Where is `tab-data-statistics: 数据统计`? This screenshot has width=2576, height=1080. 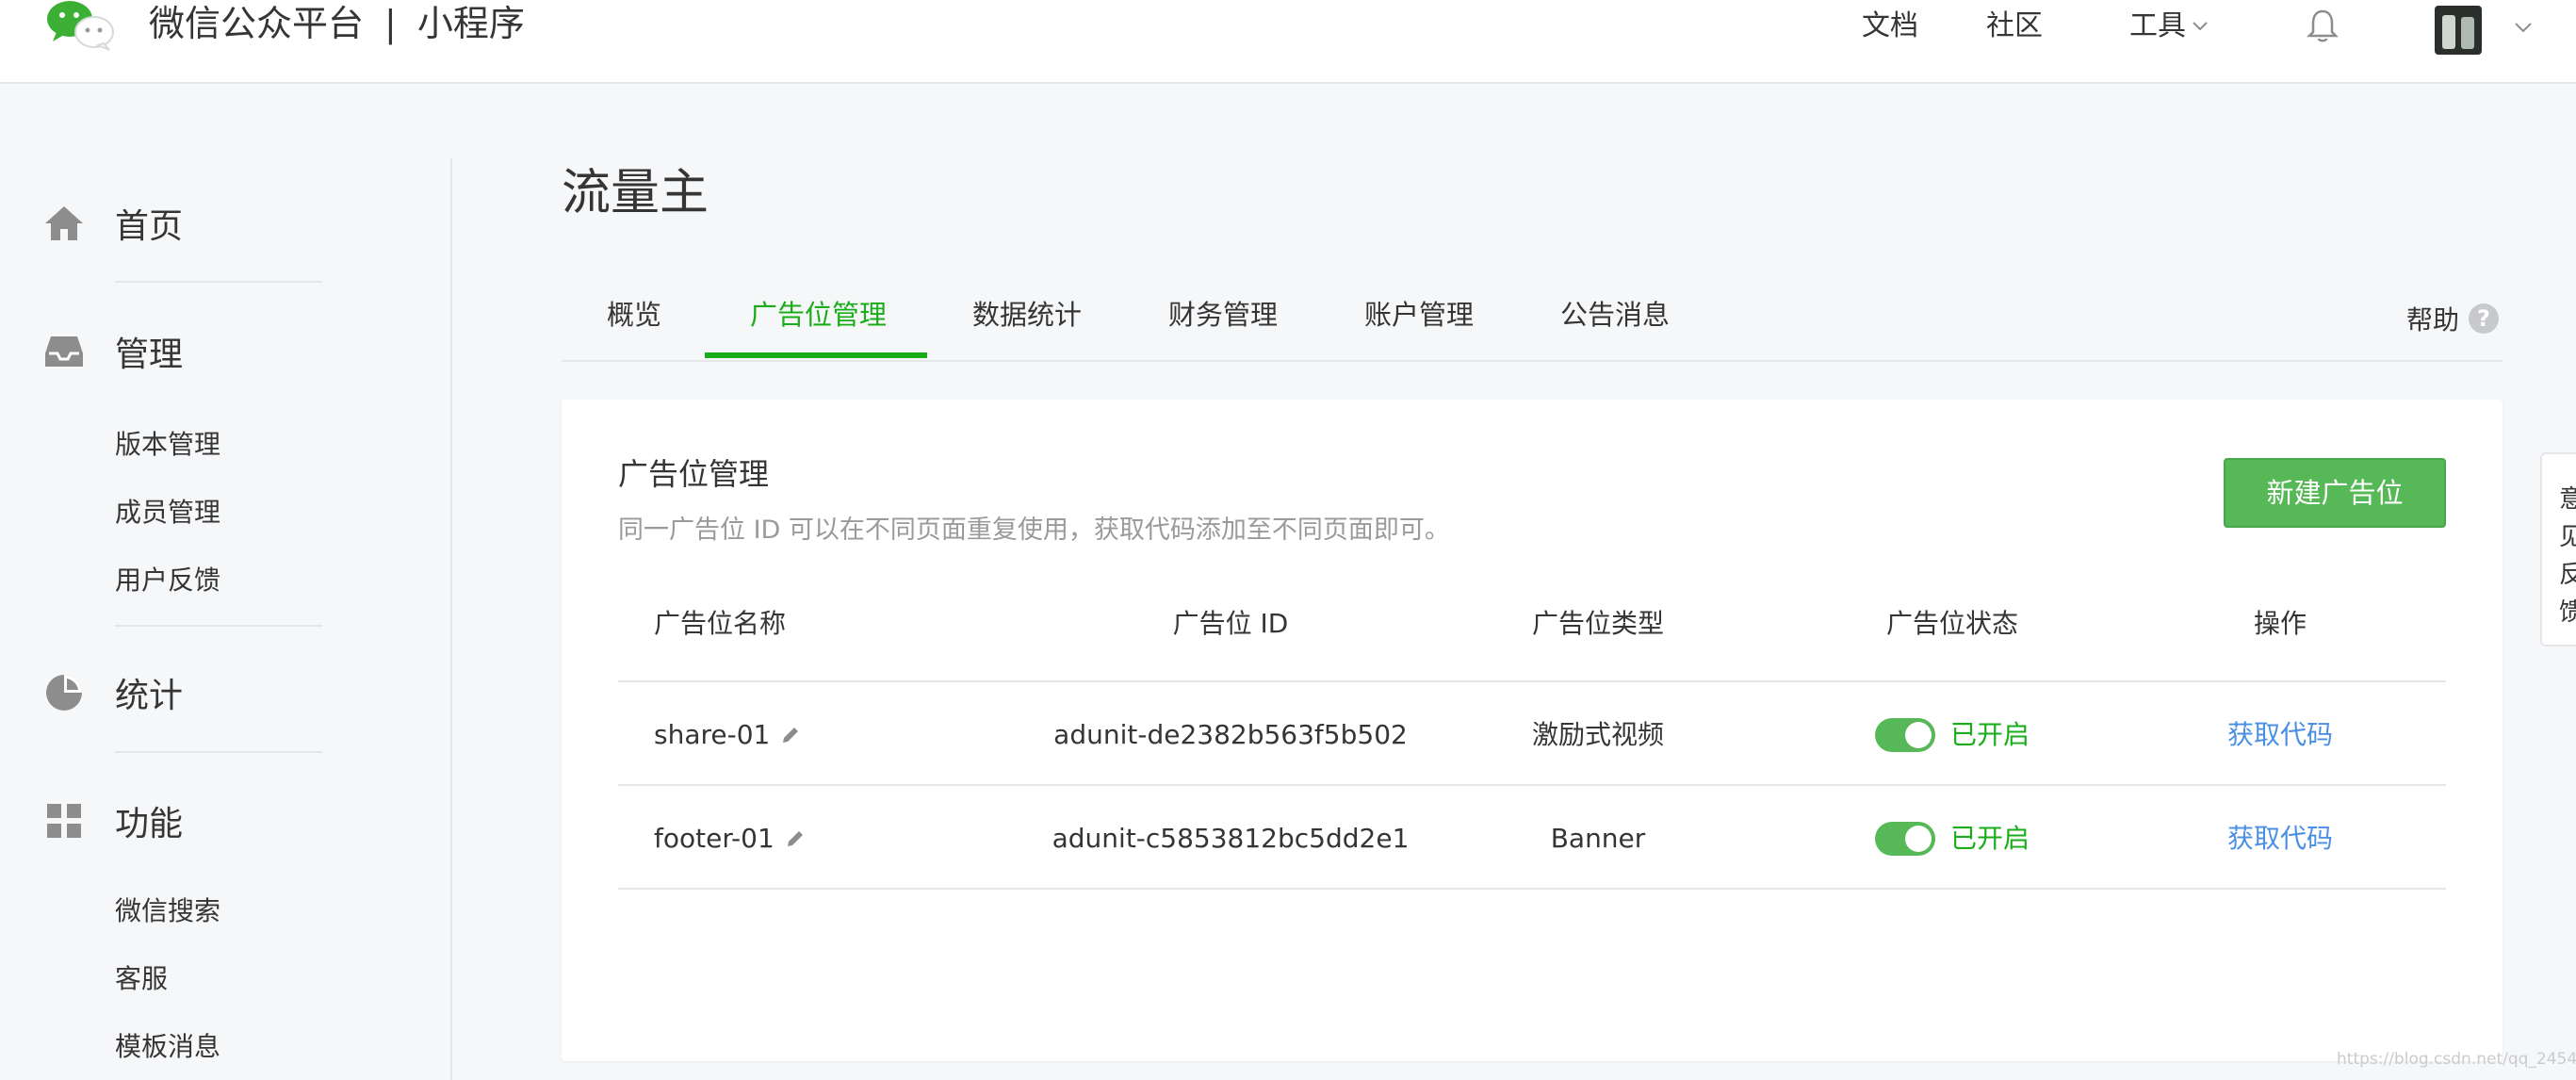
tab-data-statistics: 数据统计 is located at coordinates (1027, 315).